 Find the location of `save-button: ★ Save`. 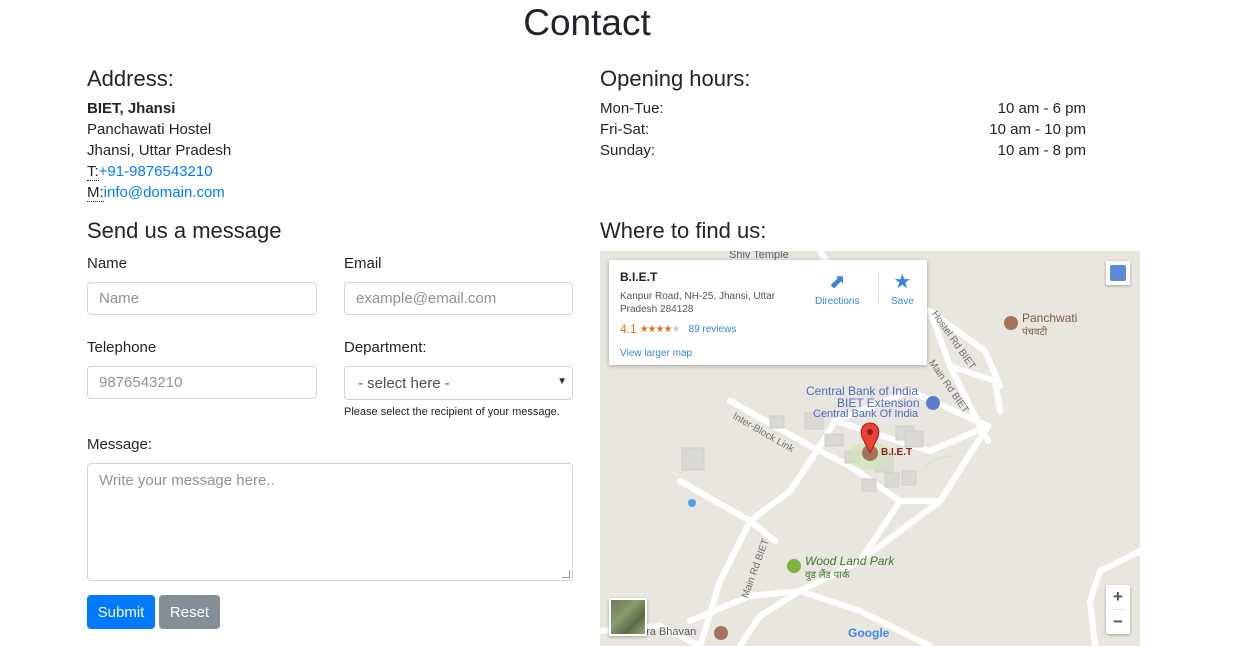

save-button: ★ Save is located at coordinates (902, 288).